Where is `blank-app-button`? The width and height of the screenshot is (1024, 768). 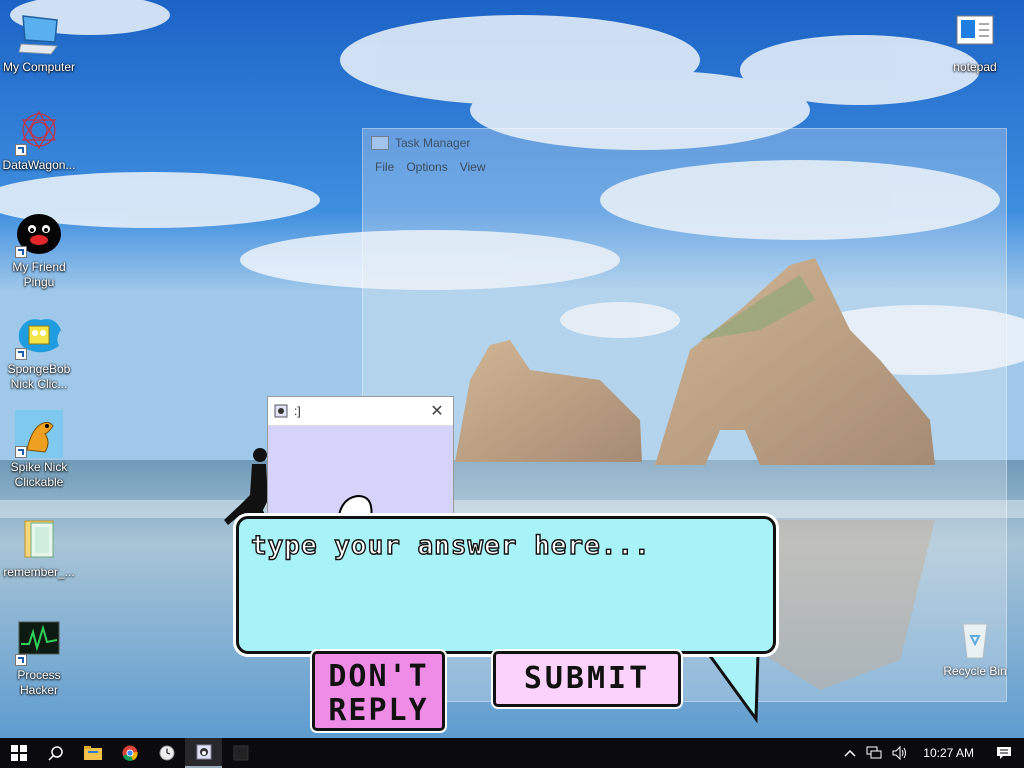 blank-app-button is located at coordinates (240, 753).